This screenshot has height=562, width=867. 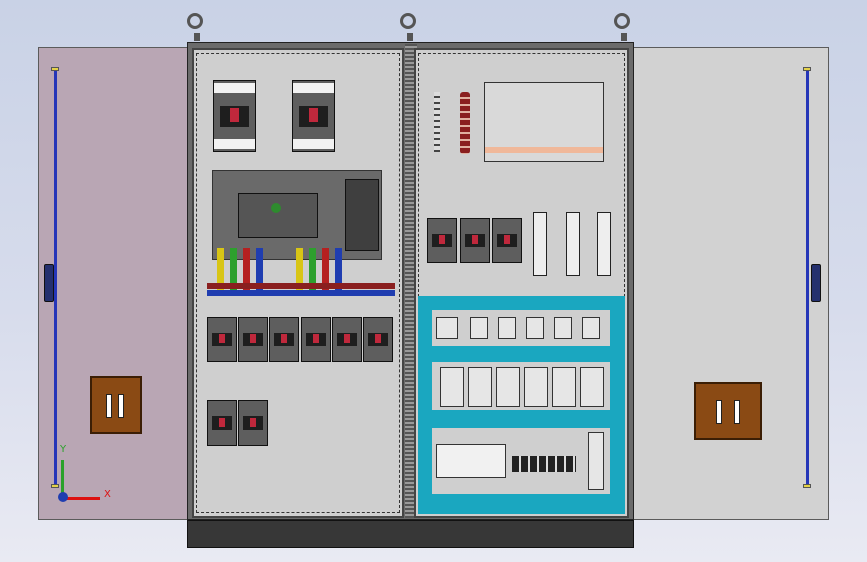 I want to click on right-door-hinge-rod, so click(x=807, y=277).